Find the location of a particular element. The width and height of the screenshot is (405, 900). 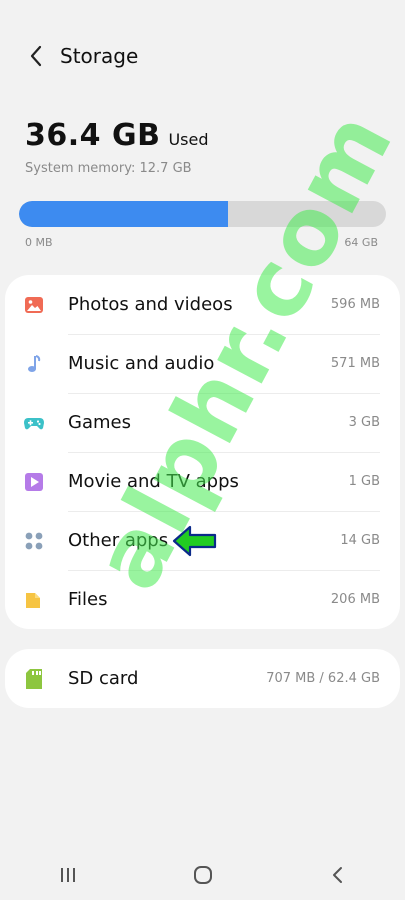

used-suffix: Used is located at coordinates (188, 139).